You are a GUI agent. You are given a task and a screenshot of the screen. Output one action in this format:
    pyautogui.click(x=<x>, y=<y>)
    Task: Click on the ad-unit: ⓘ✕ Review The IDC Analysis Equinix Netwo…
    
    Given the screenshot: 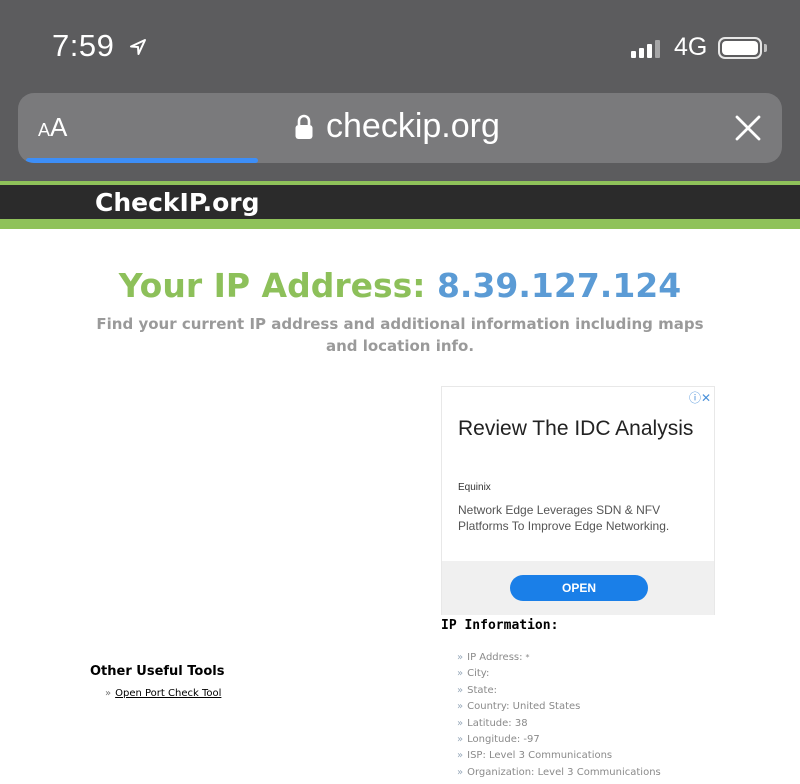 What is the action you would take?
    pyautogui.click(x=578, y=500)
    